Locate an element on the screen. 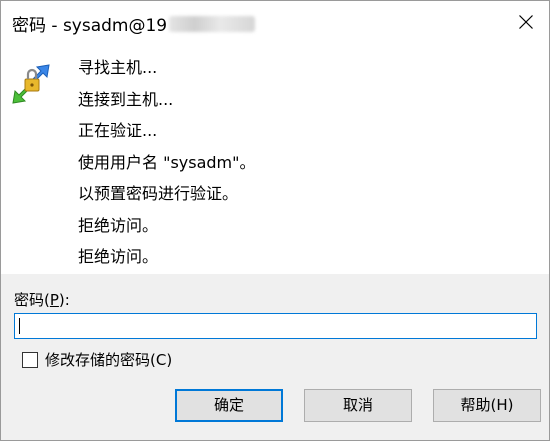 The width and height of the screenshot is (550, 441). close-icon is located at coordinates (526, 22).